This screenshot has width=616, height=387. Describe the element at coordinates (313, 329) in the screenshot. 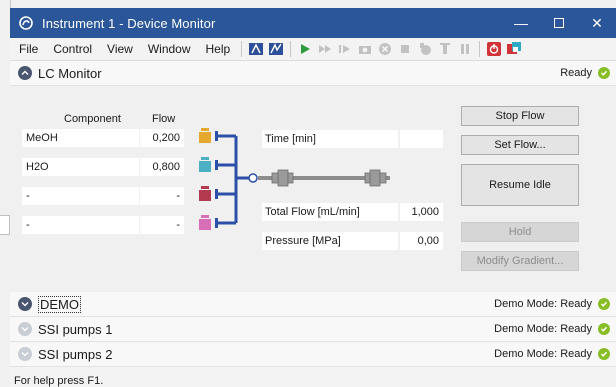

I see `ssi-pumps-1-header: SSI pumps 1 Demo Mode: Ready` at that location.